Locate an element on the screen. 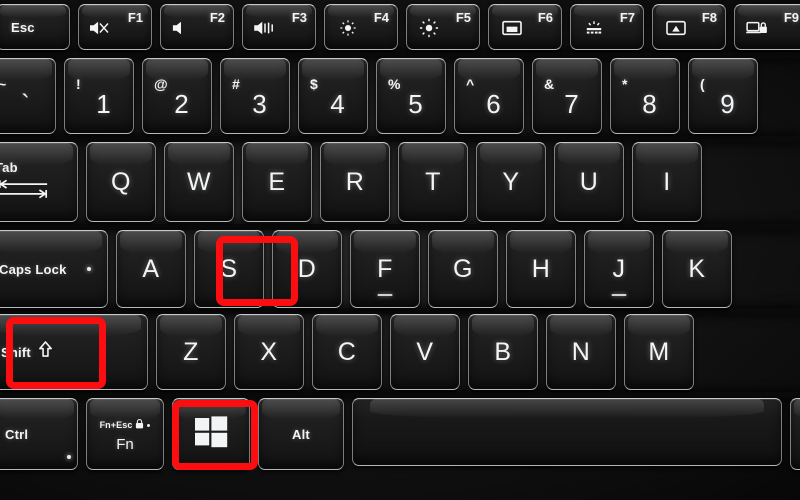 Image resolution: width=800 pixels, height=500 pixels. key-e: E is located at coordinates (277, 182).